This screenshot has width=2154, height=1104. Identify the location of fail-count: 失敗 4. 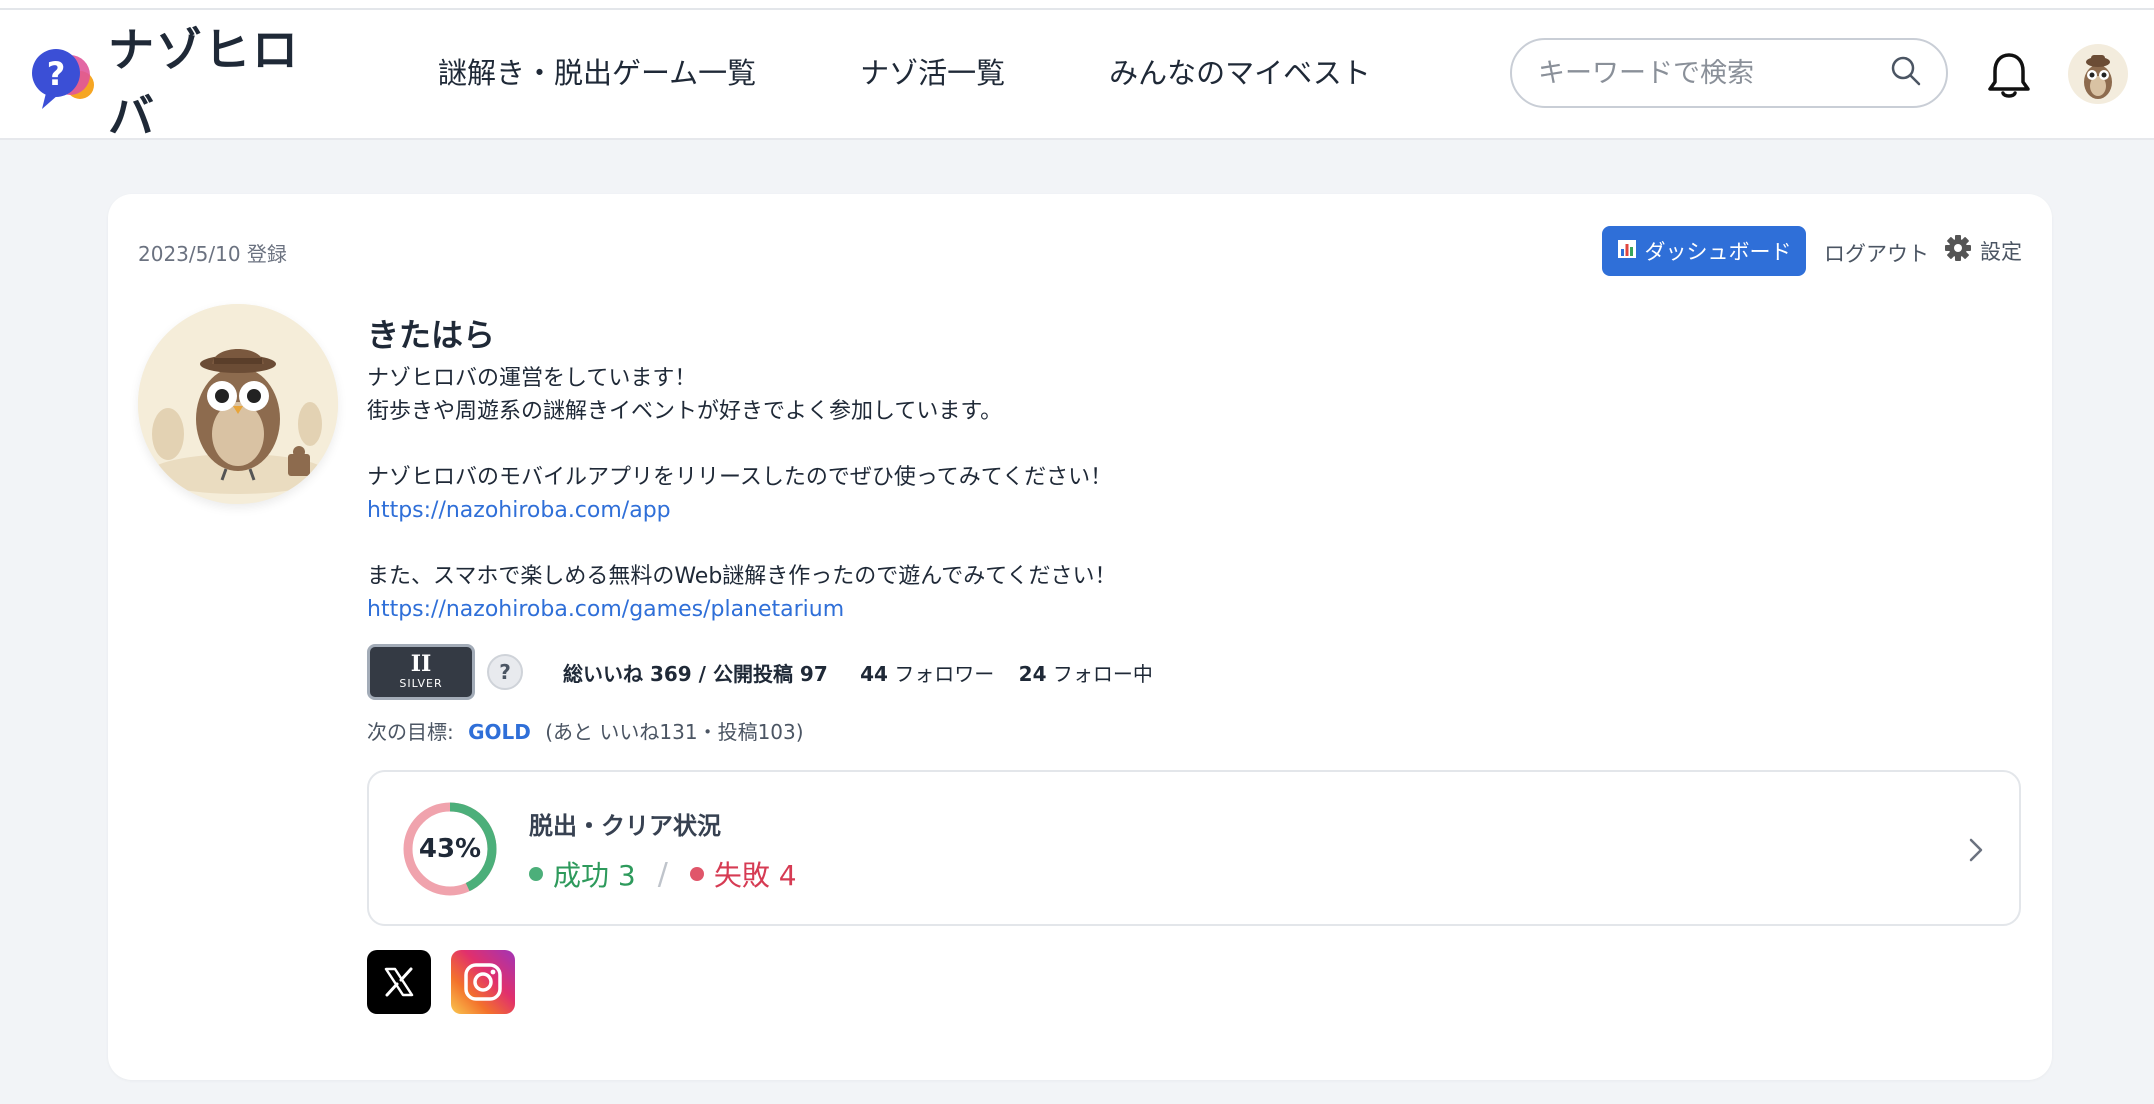
(743, 874).